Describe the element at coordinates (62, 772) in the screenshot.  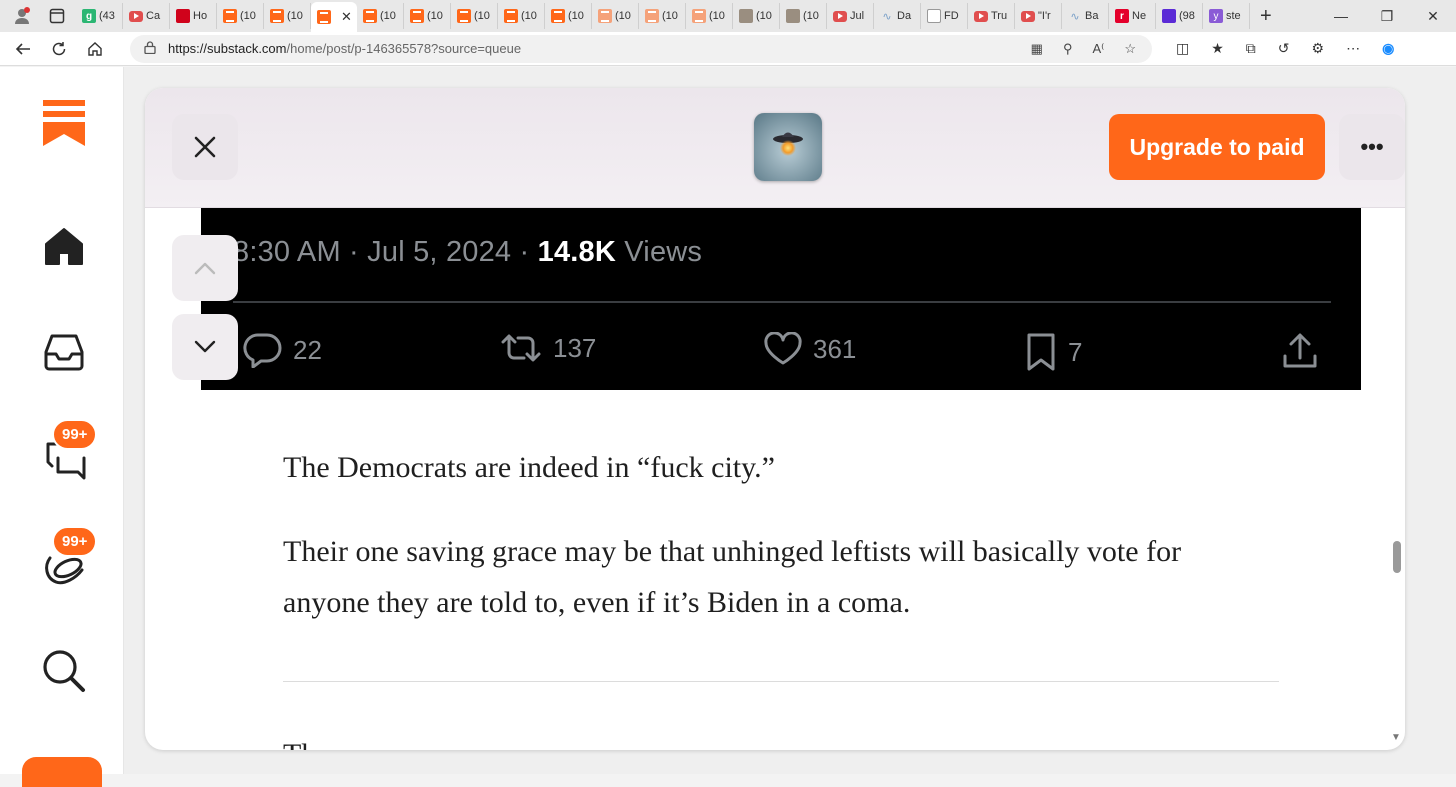
I see `create-button` at that location.